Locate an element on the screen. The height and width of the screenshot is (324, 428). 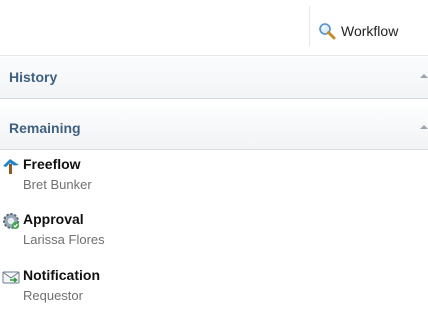
step-assignee: Larissa Flores is located at coordinates (64, 239).